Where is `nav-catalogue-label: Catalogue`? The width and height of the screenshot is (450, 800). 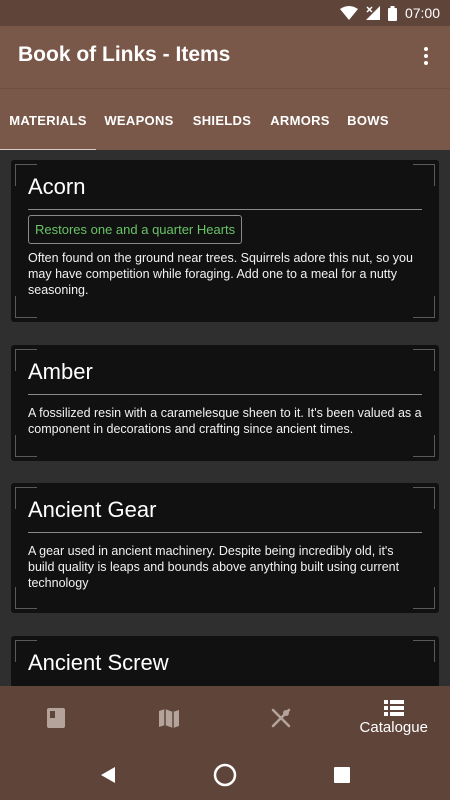 nav-catalogue-label: Catalogue is located at coordinates (393, 727).